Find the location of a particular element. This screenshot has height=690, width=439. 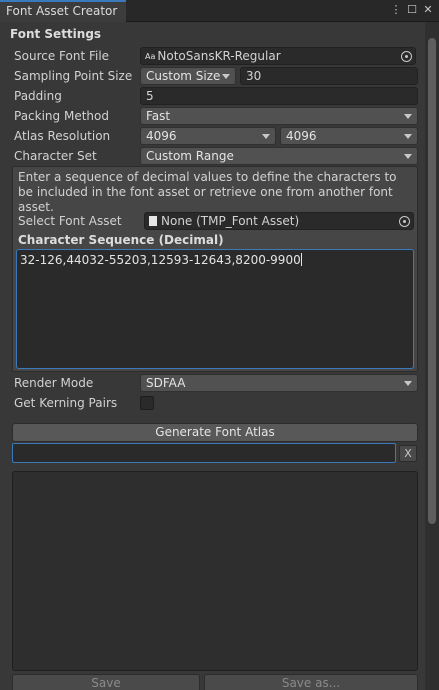

source-font-file-label: Source Font File is located at coordinates (62, 56).